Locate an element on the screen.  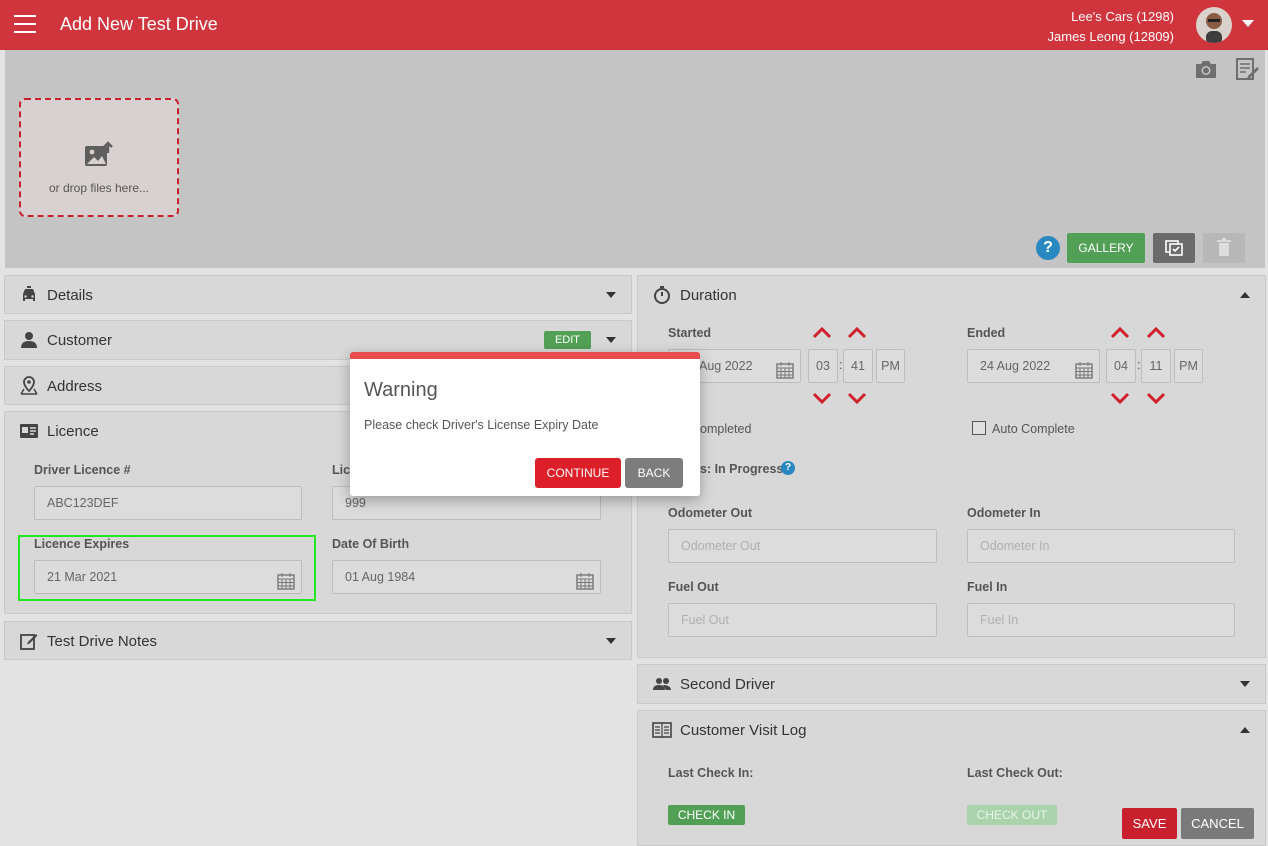
fuel-in-label: Fuel In is located at coordinates (987, 587).